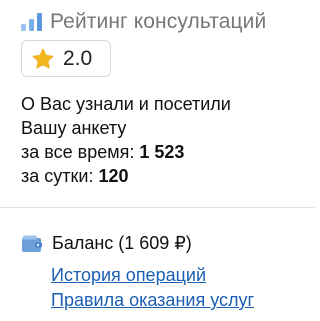  I want to click on day-value: 120, so click(113, 176).